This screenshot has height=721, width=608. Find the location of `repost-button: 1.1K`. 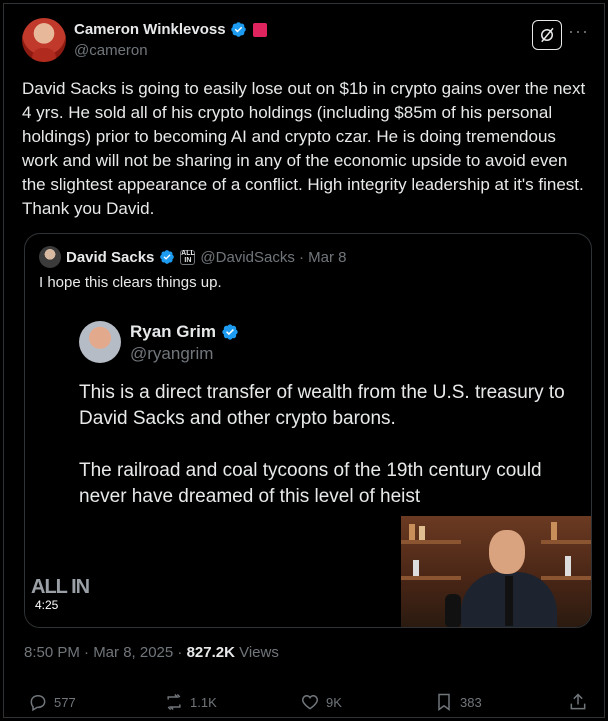

repost-button: 1.1K is located at coordinates (190, 702).